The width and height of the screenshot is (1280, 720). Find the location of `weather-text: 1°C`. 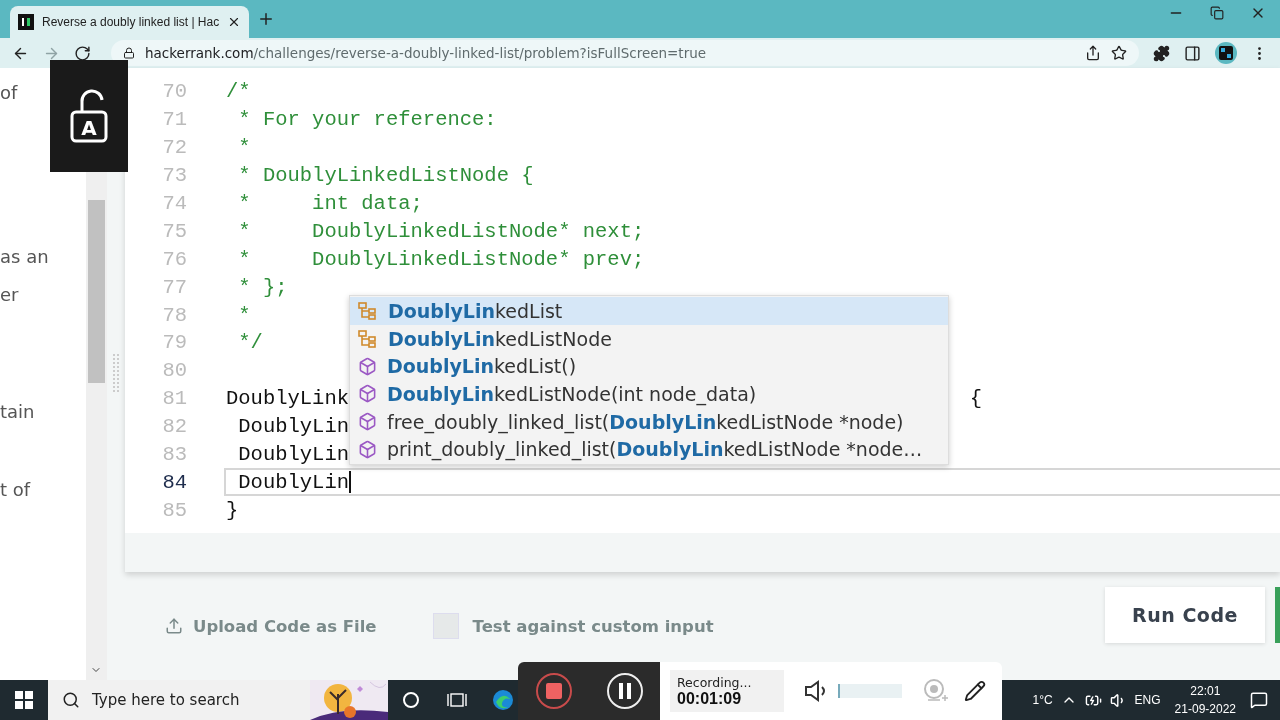

weather-text: 1°C is located at coordinates (1042, 700).